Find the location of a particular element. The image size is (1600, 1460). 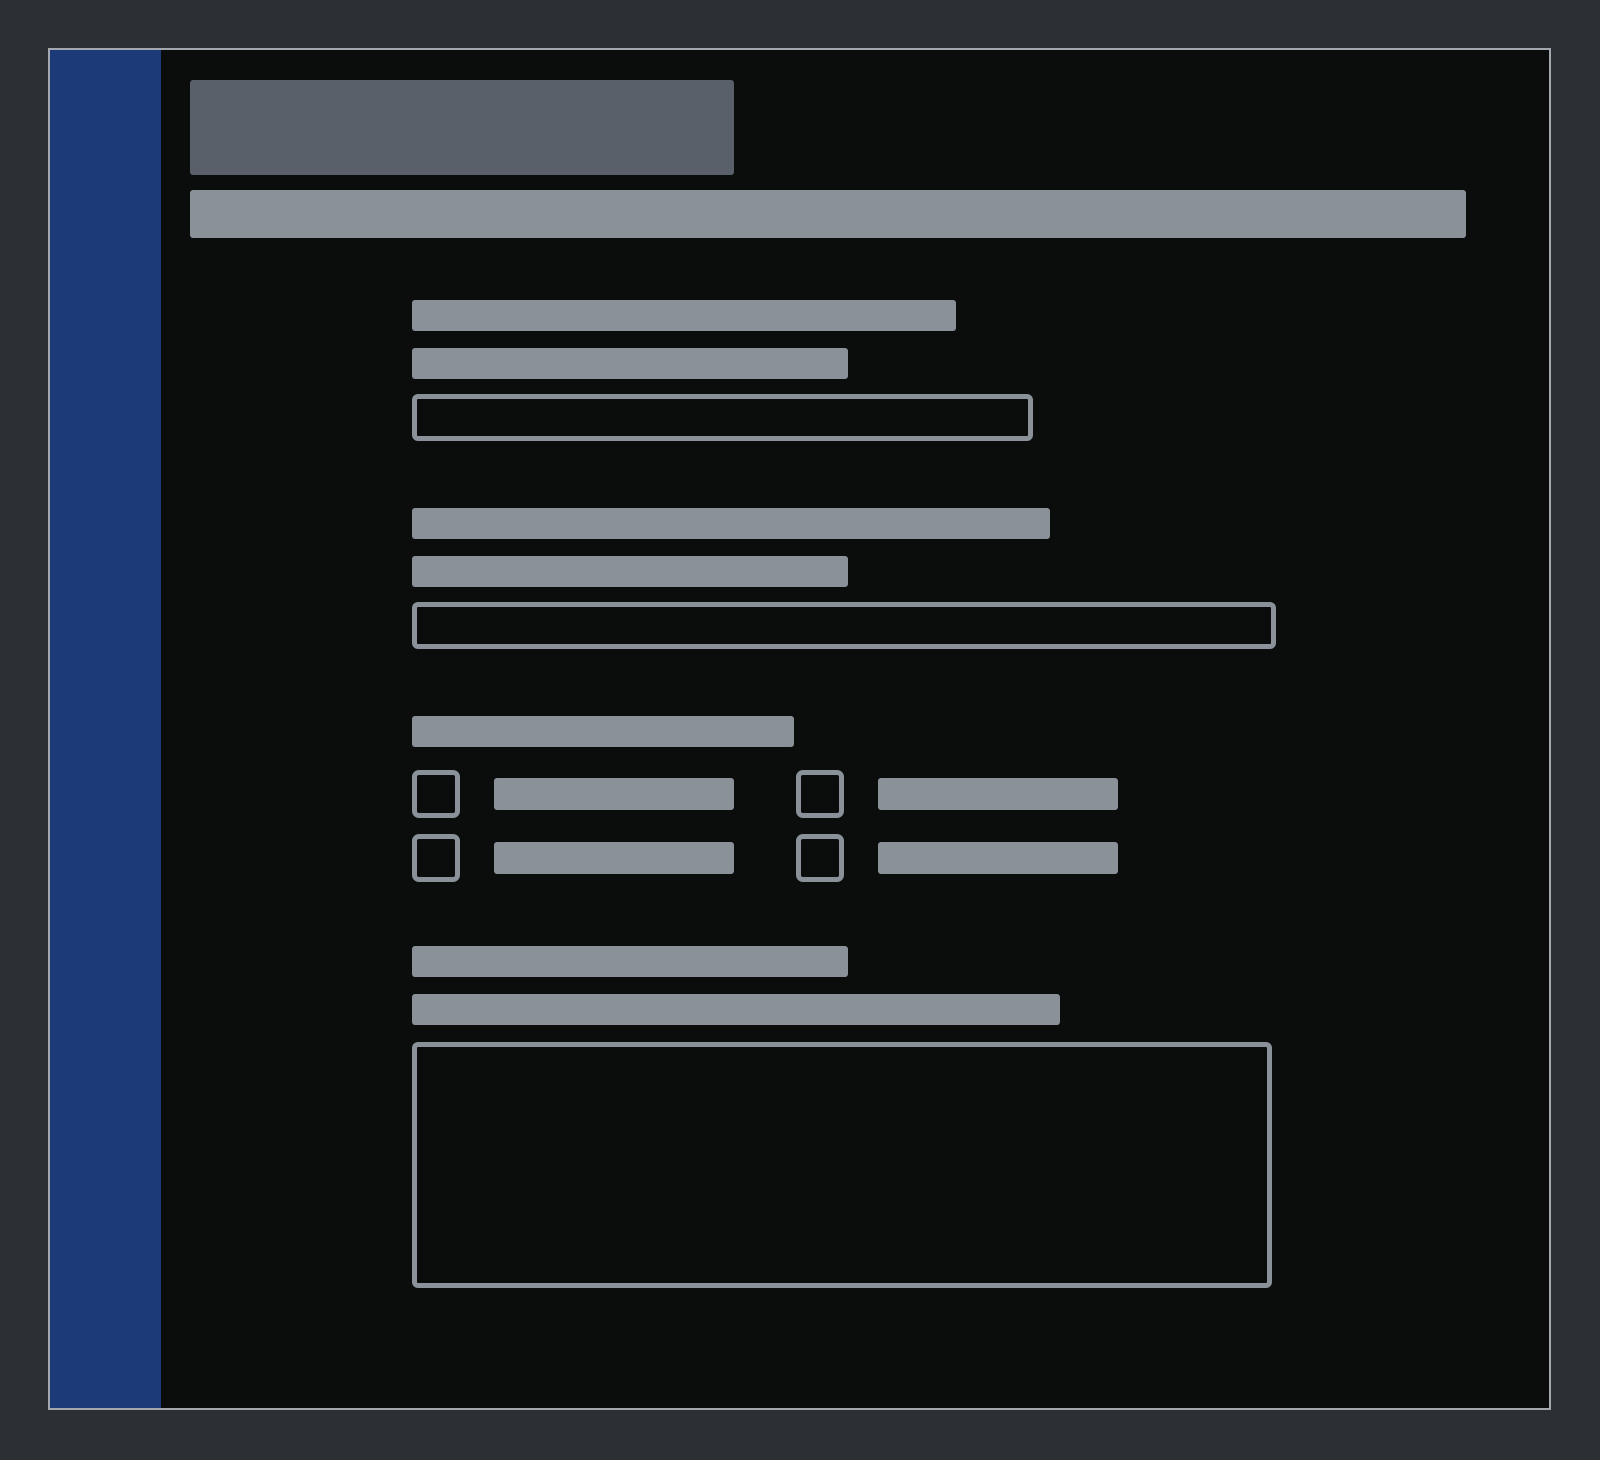

sidebar is located at coordinates (105, 729).